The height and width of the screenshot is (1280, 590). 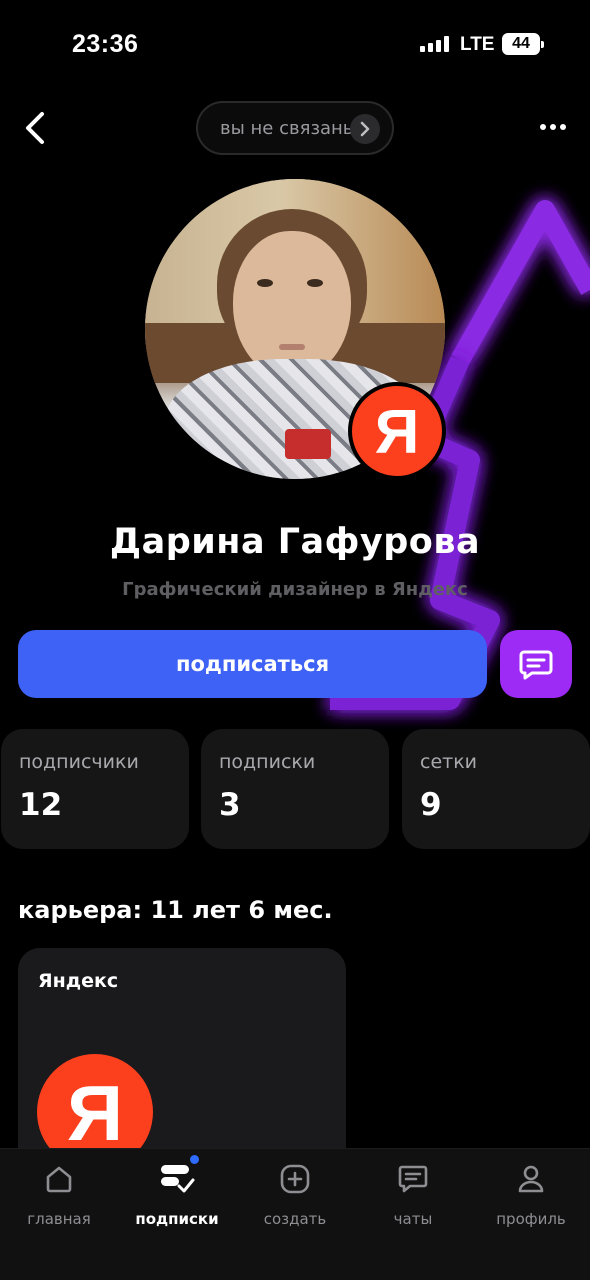 I want to click on yandex-badge-icon: Я, so click(x=397, y=431).